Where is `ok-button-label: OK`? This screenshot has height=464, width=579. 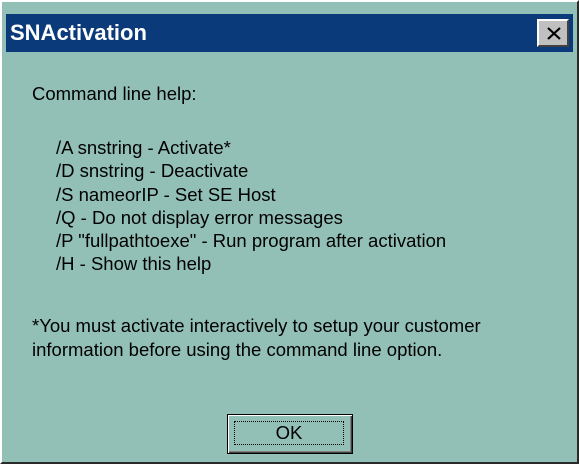
ok-button-label: OK is located at coordinates (289, 433).